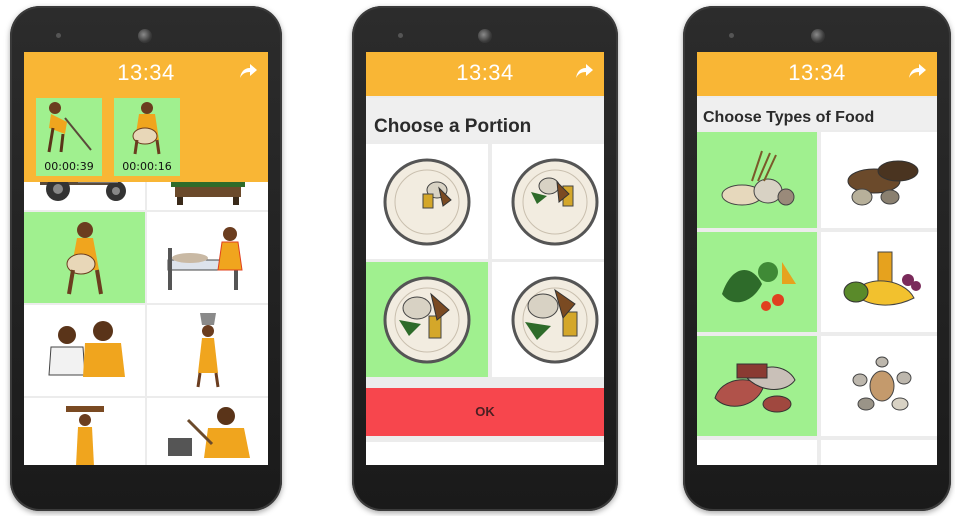 The image size is (955, 516). I want to click on food-type-eggs-and-nuts, so click(879, 386).